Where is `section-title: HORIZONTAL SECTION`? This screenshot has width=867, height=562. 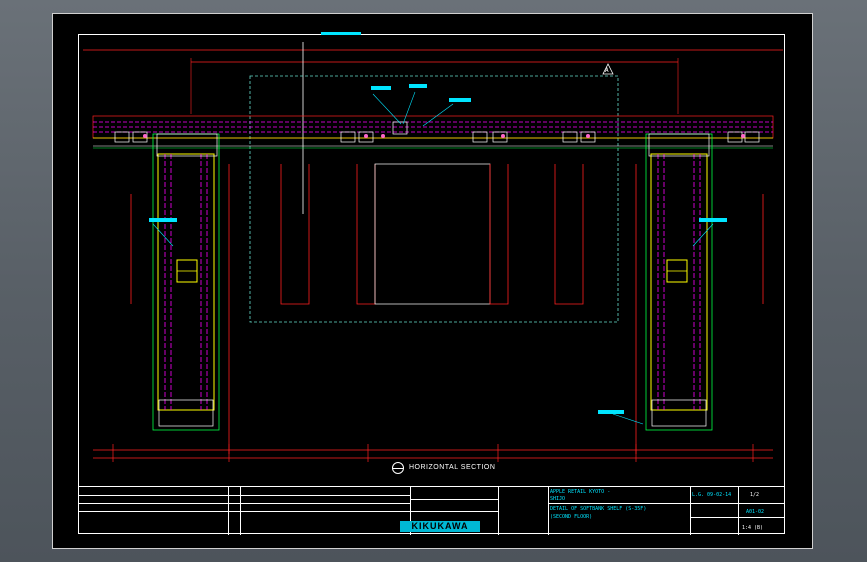 section-title: HORIZONTAL SECTION is located at coordinates (452, 467).